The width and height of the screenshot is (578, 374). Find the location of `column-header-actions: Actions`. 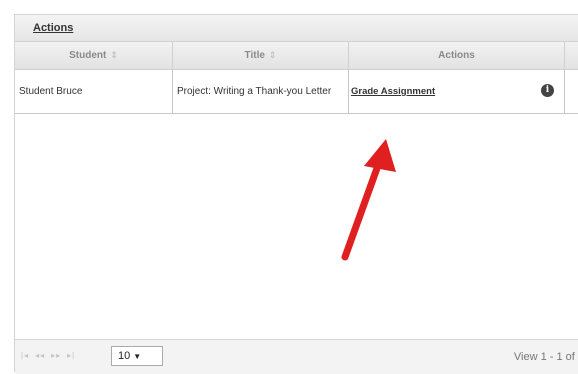

column-header-actions: Actions is located at coordinates (457, 55).